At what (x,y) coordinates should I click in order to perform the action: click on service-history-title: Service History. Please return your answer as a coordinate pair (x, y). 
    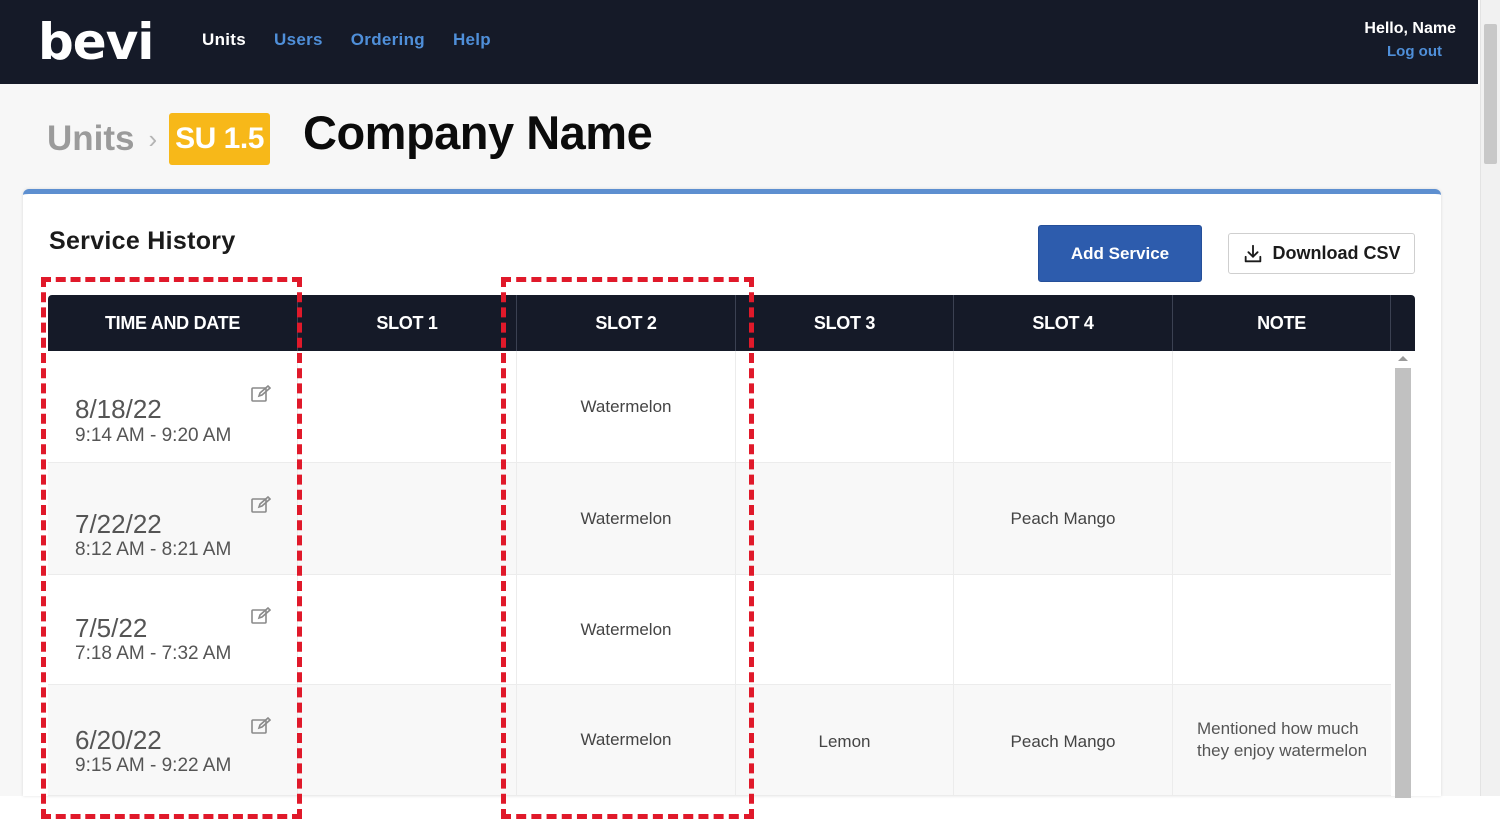
    Looking at the image, I should click on (142, 241).